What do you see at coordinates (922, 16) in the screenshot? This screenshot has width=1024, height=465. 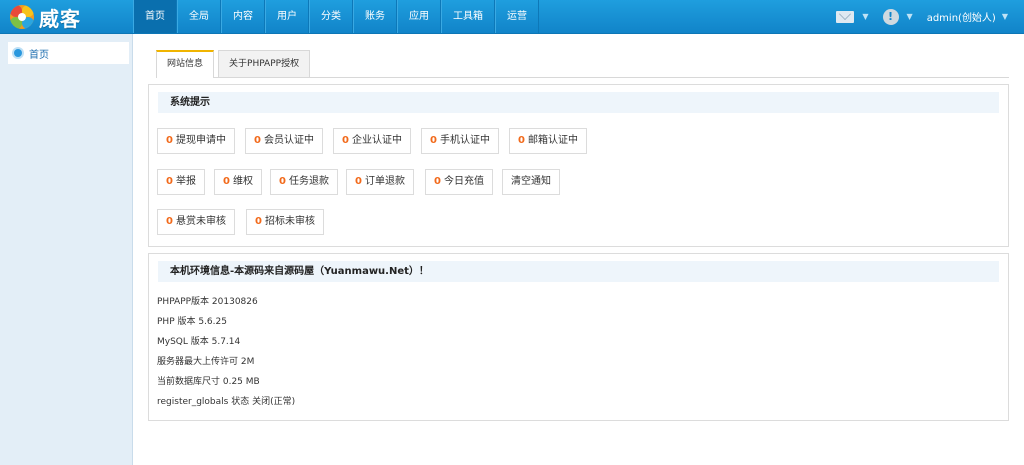 I see `top-right-tools: ▼ ! ▼ admin(创始人) ▼` at bounding box center [922, 16].